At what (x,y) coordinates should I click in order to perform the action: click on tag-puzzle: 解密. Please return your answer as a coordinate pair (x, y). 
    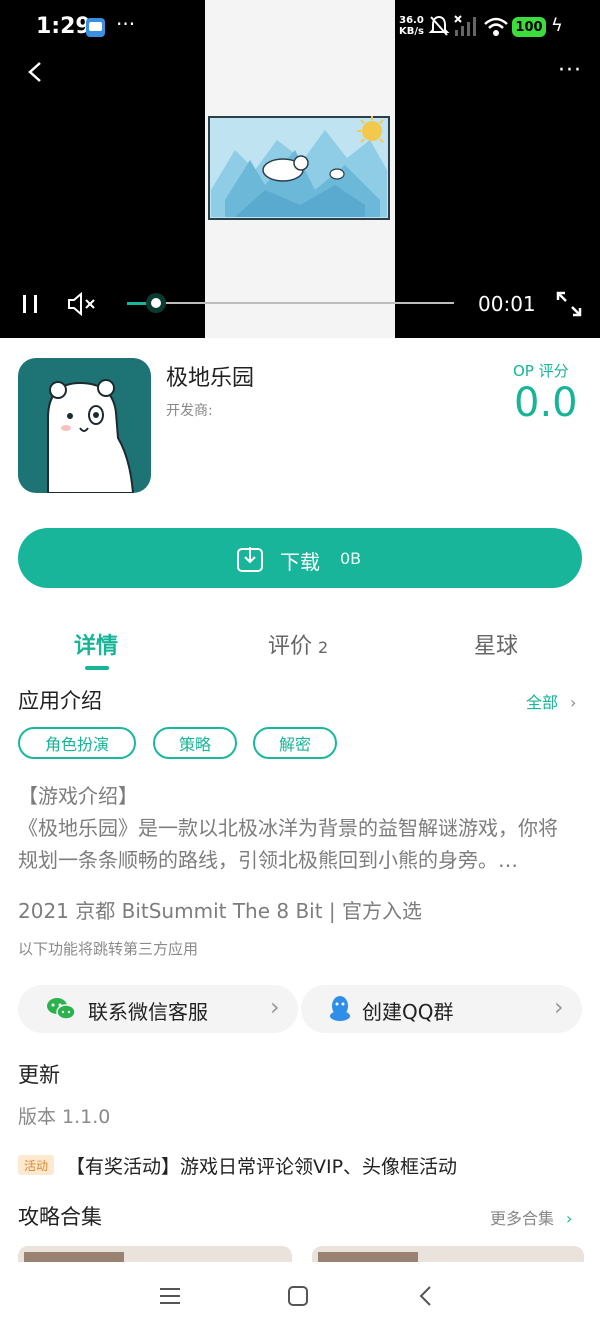
    Looking at the image, I should click on (295, 743).